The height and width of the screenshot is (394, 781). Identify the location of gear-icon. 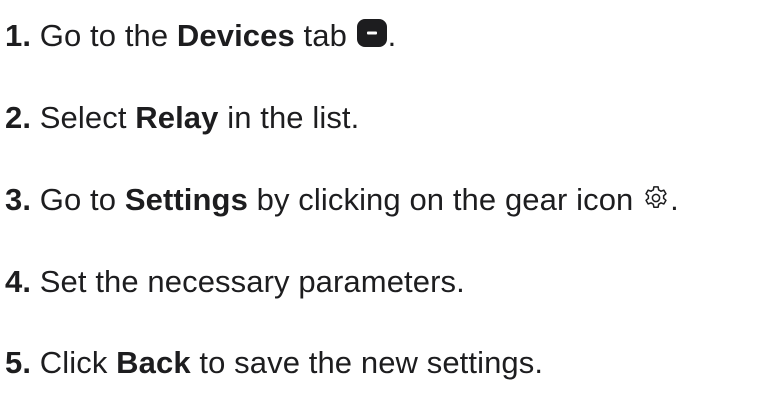
(656, 198).